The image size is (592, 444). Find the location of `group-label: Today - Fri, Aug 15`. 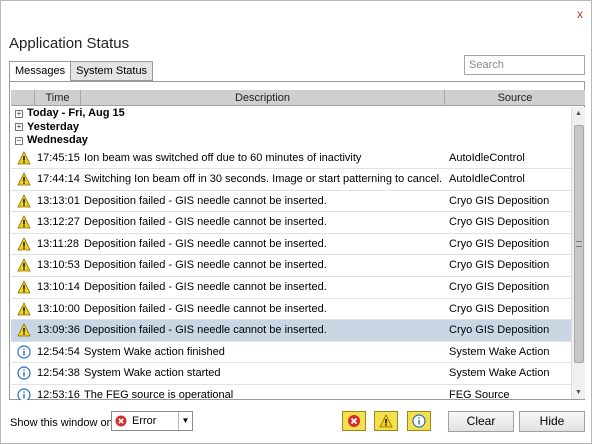

group-label: Today - Fri, Aug 15 is located at coordinates (76, 113).